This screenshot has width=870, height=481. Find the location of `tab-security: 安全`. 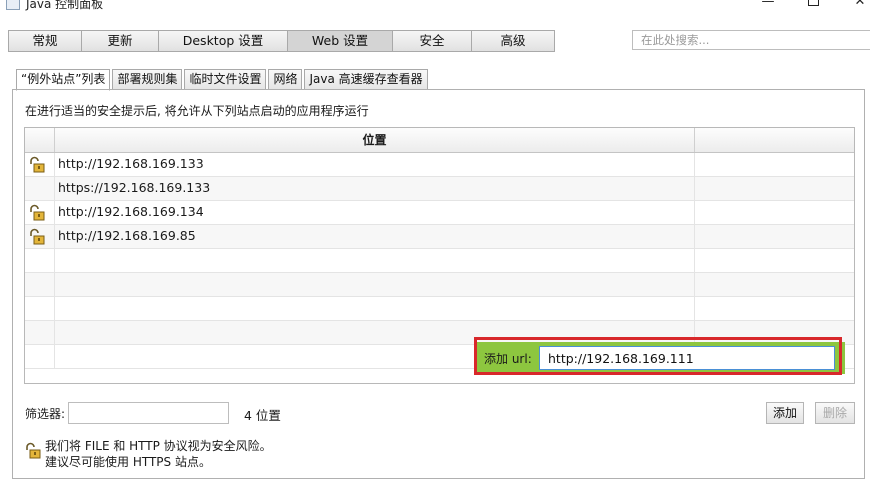

tab-security: 安全 is located at coordinates (432, 41).